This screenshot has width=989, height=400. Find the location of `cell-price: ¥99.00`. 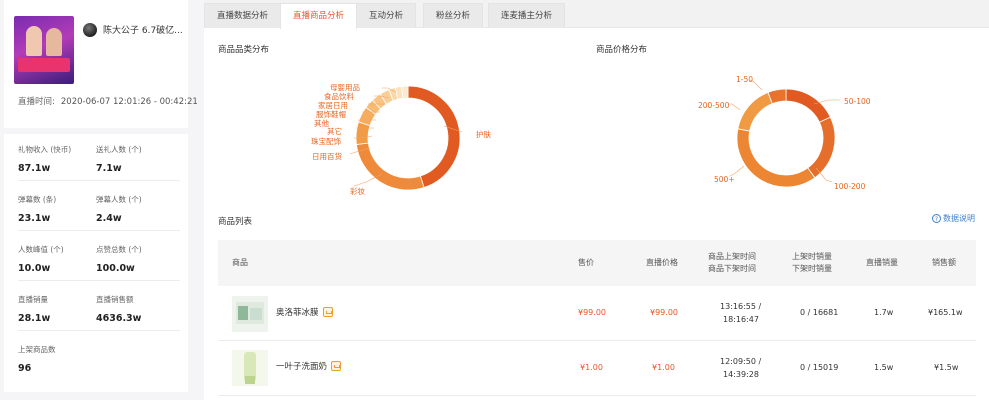

cell-price: ¥99.00 is located at coordinates (592, 312).